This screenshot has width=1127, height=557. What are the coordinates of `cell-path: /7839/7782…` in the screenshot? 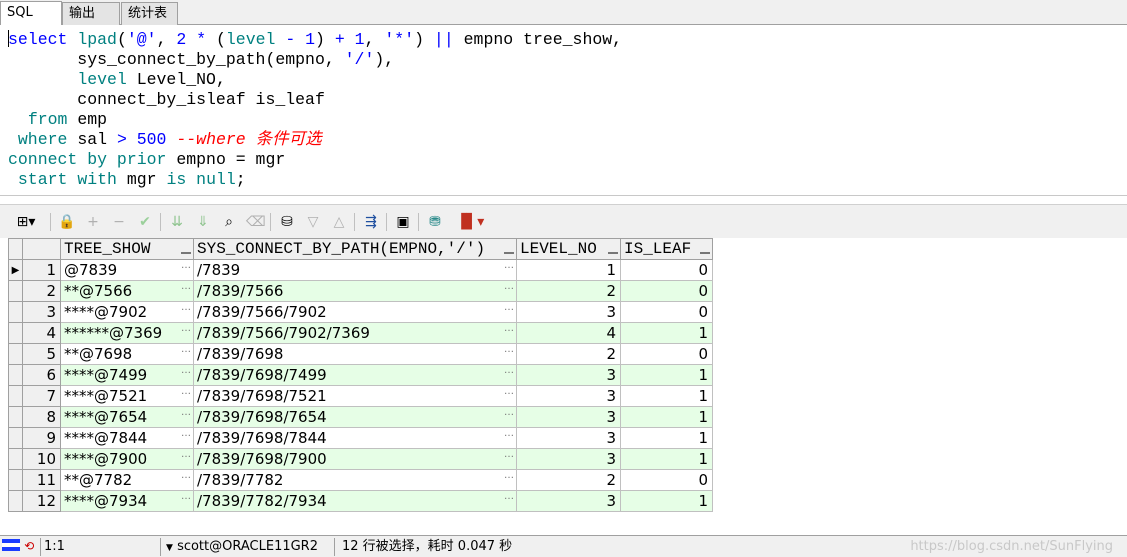 It's located at (355, 480).